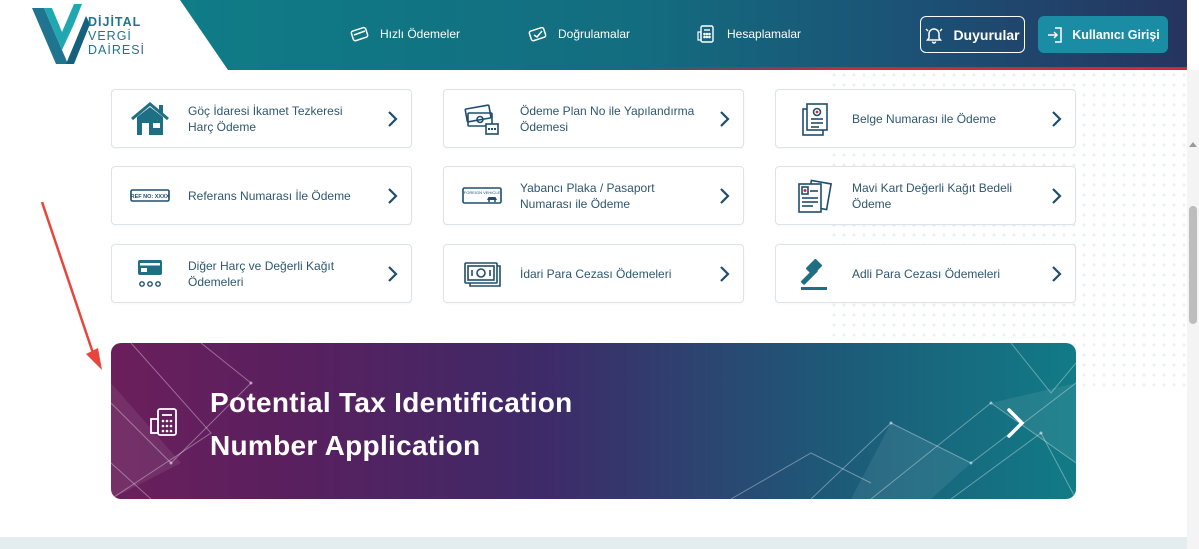 This screenshot has height=549, width=1199. What do you see at coordinates (420, 34) in the screenshot?
I see `nav-label: Hızlı Ödemeler` at bounding box center [420, 34].